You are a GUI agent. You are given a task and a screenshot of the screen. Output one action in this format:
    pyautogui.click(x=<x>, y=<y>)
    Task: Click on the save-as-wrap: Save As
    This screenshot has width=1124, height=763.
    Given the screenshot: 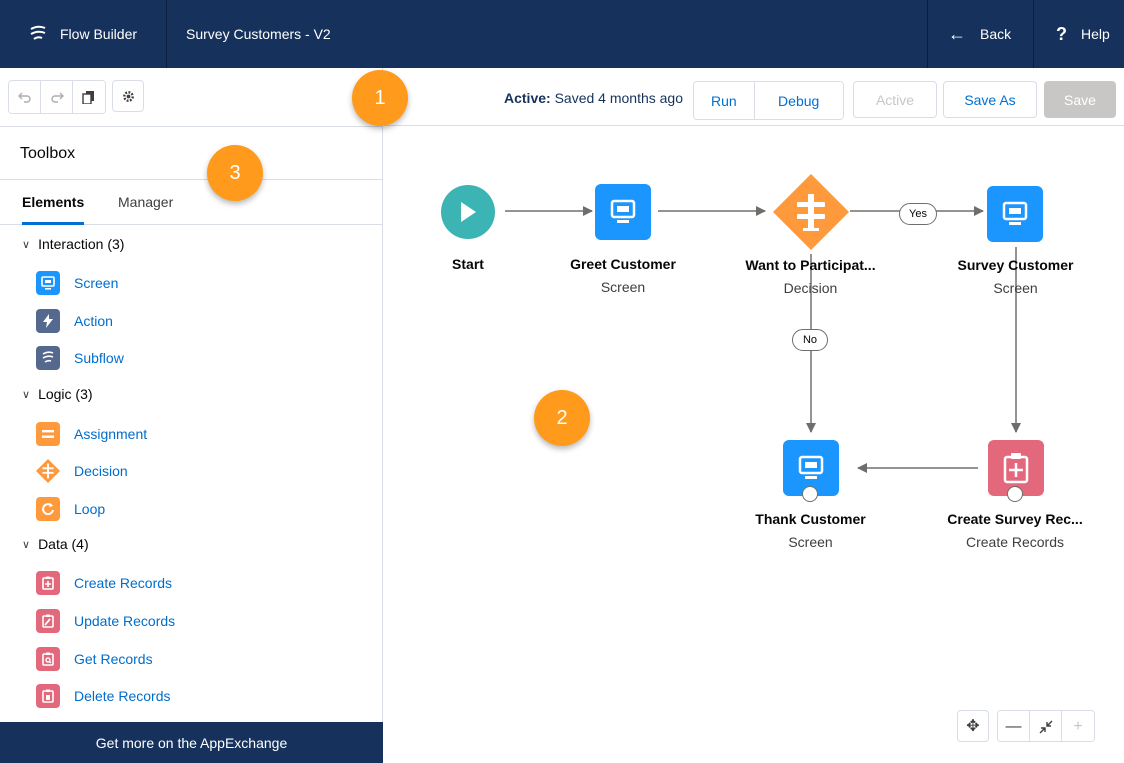 What is the action you would take?
    pyautogui.click(x=990, y=99)
    